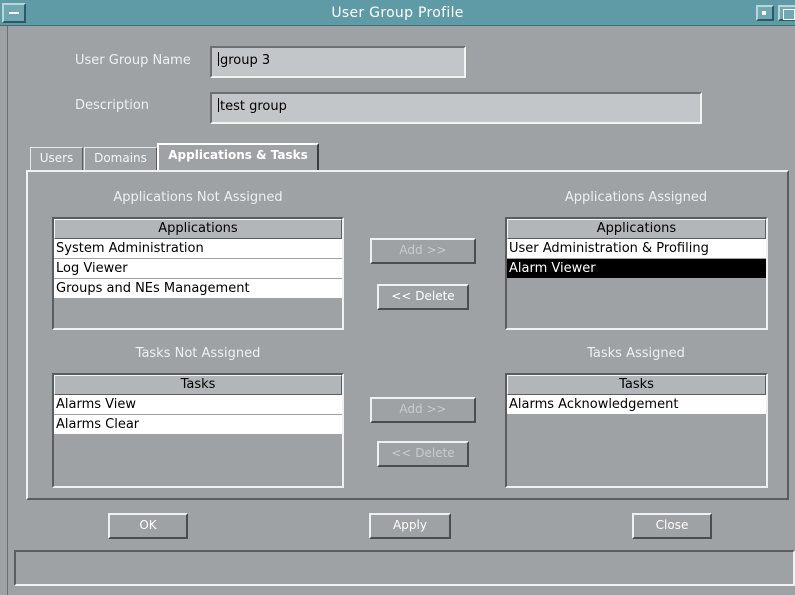  Describe the element at coordinates (636, 269) in the screenshot. I see `list-item-selected: Alarm Viewer` at that location.